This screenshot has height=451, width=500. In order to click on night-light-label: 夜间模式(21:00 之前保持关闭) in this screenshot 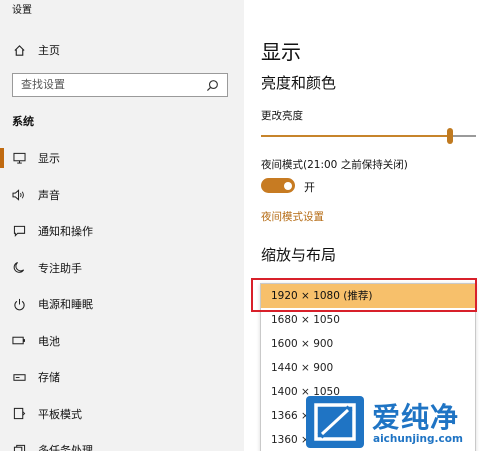, I will do `click(334, 165)`.